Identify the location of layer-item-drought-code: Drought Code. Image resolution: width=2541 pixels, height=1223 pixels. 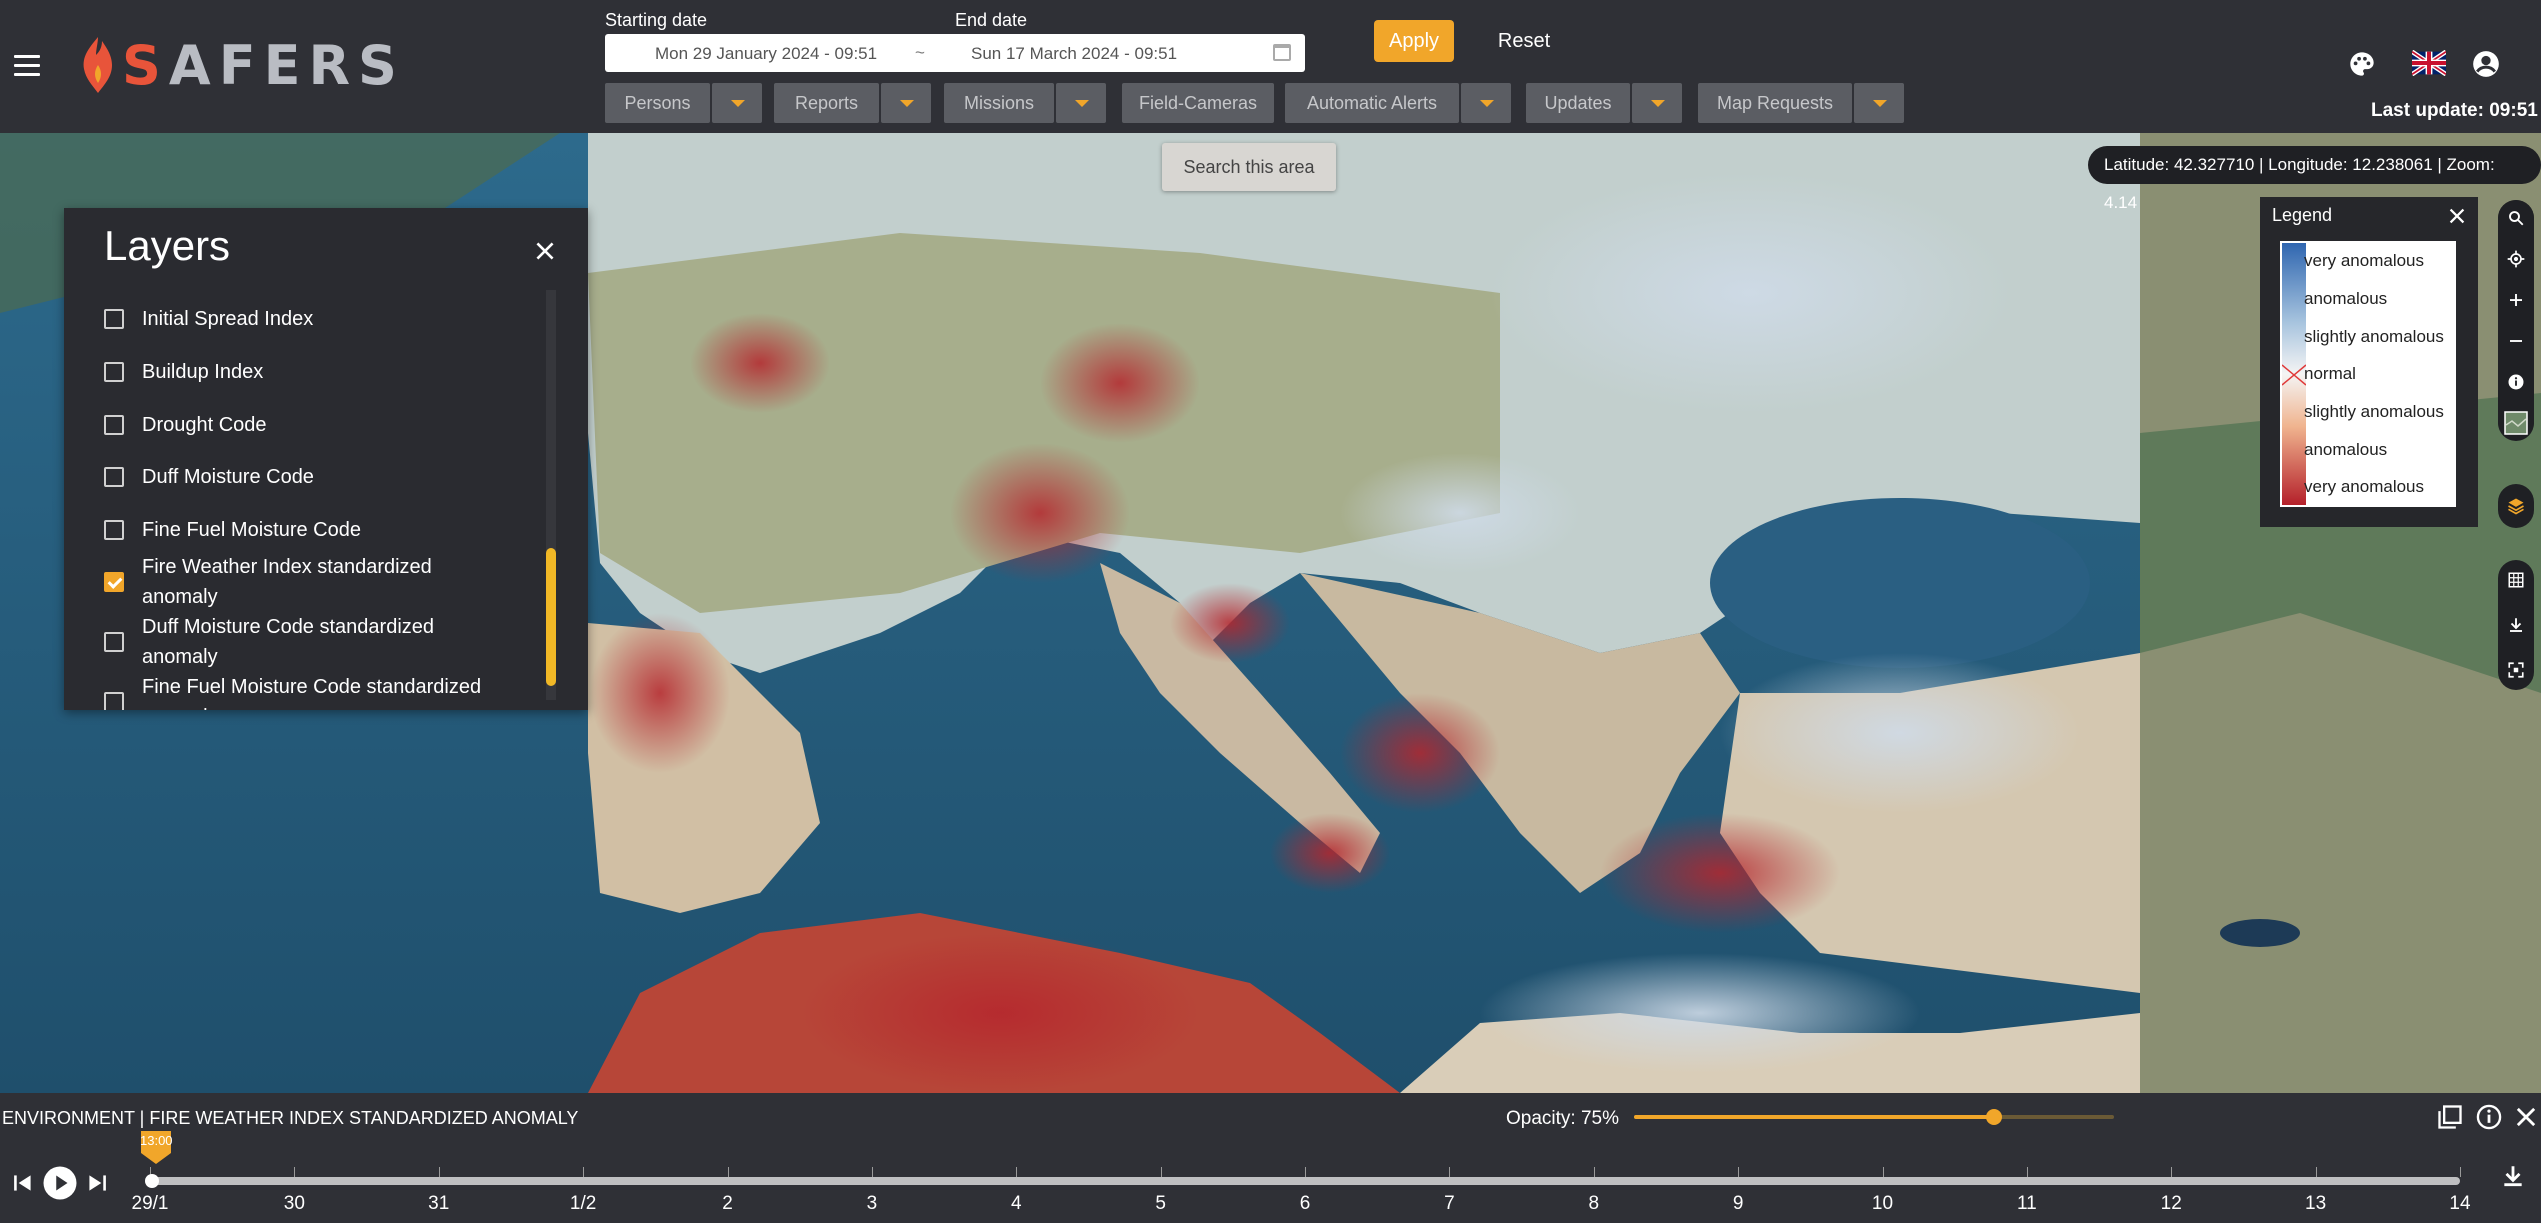
(324, 425).